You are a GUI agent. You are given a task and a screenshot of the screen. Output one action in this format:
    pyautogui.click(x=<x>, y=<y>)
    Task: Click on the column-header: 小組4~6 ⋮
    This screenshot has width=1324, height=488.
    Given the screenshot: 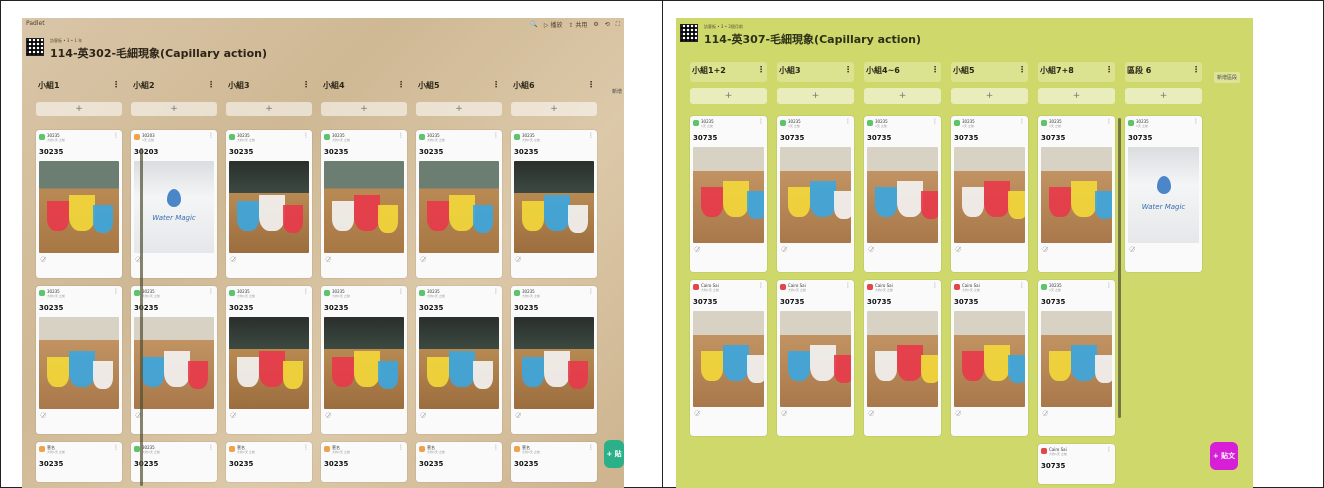 What is the action you would take?
    pyautogui.click(x=902, y=72)
    